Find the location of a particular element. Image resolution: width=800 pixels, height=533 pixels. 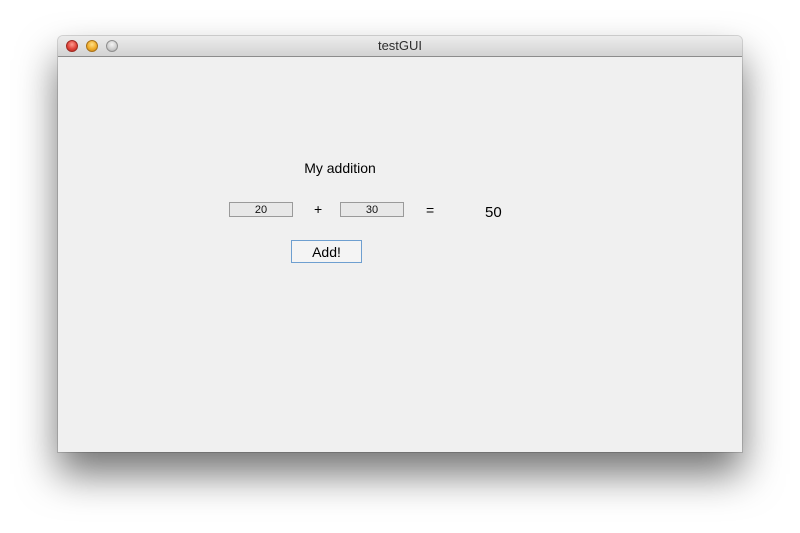

page-heading: My addition is located at coordinates (340, 168).